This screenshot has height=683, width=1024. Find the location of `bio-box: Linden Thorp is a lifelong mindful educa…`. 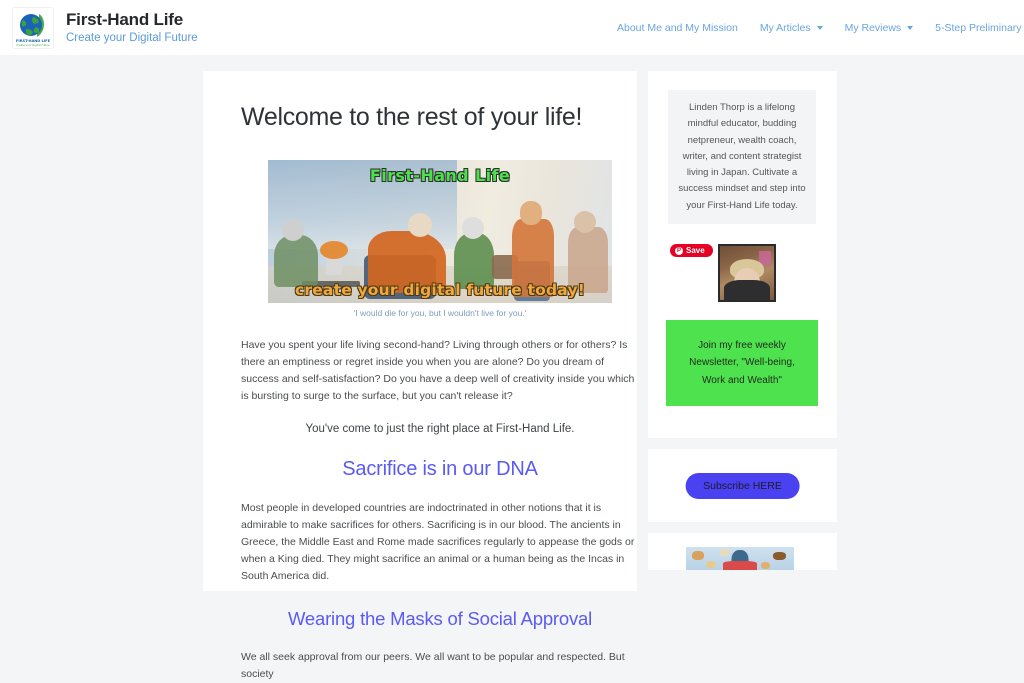

bio-box: Linden Thorp is a lifelong mindful educa… is located at coordinates (742, 157).